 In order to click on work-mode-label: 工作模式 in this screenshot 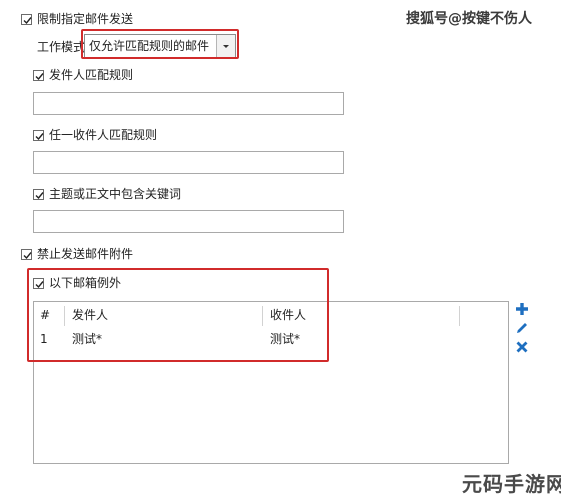, I will do `click(61, 47)`.